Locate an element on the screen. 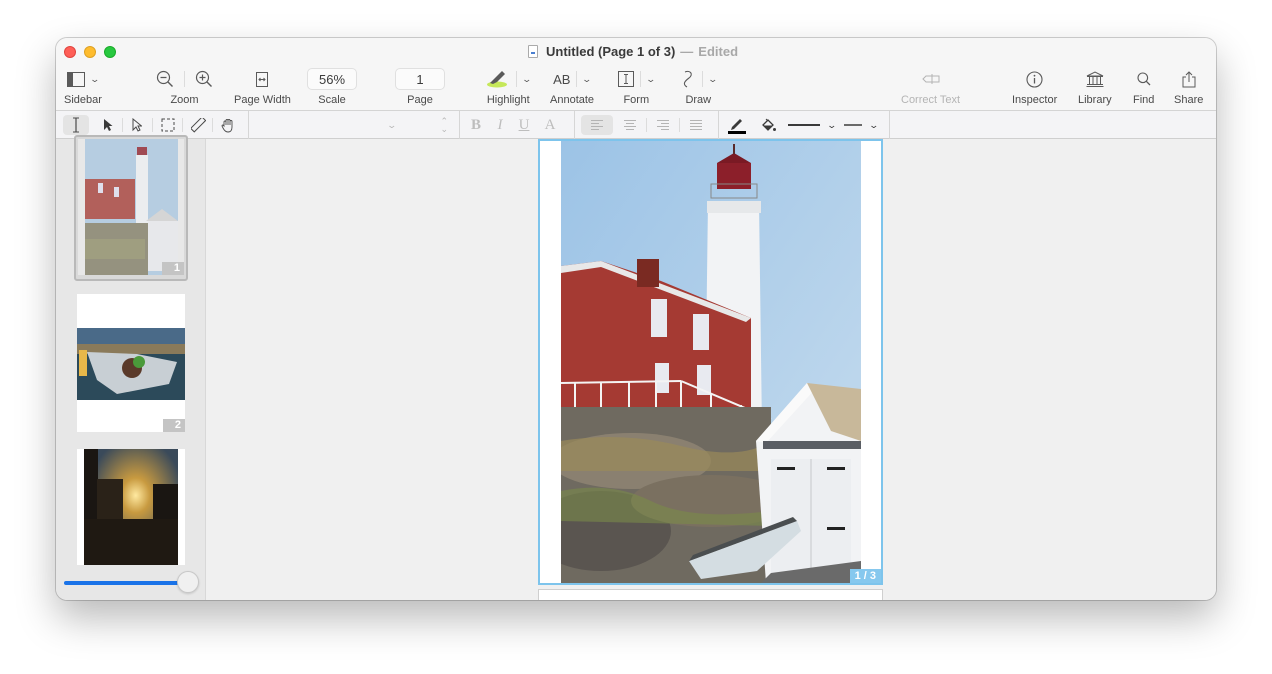  close-button is located at coordinates (70, 52).